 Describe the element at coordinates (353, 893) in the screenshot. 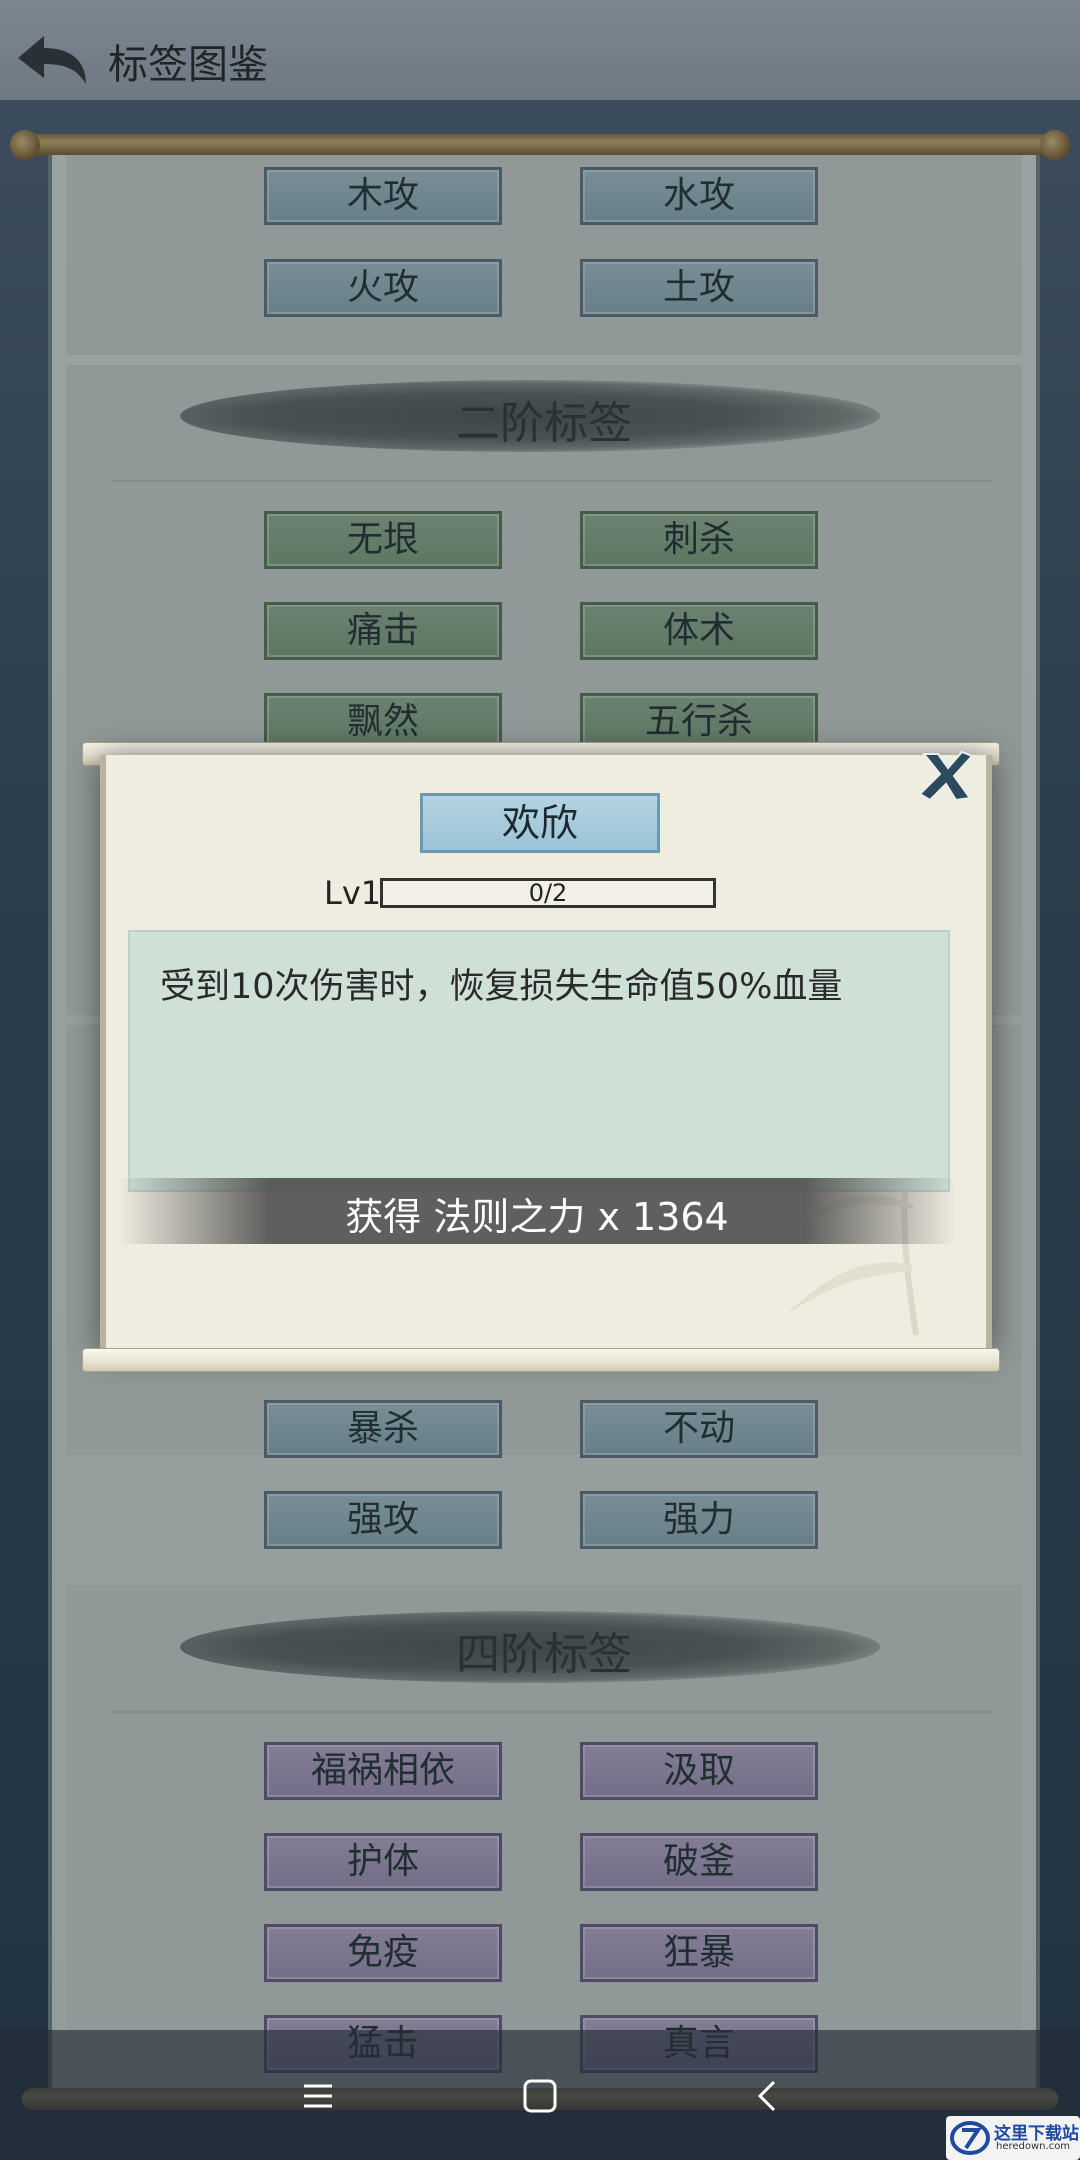

I see `level-label: Lv1` at that location.